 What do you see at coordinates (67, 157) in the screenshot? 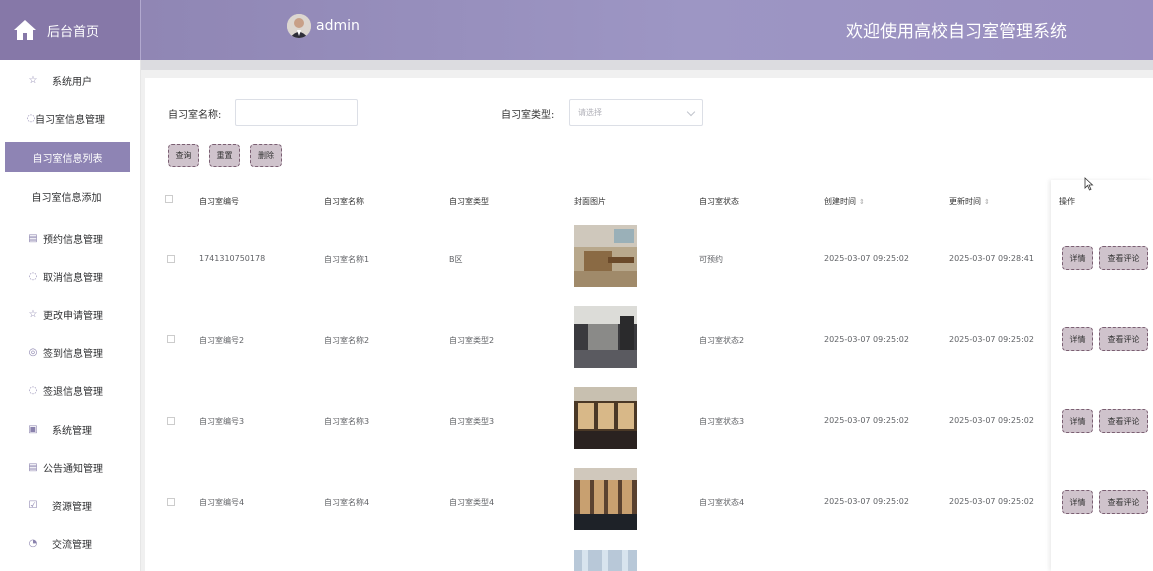
I see `sidebar-item-room-list: 自习室信息列表` at bounding box center [67, 157].